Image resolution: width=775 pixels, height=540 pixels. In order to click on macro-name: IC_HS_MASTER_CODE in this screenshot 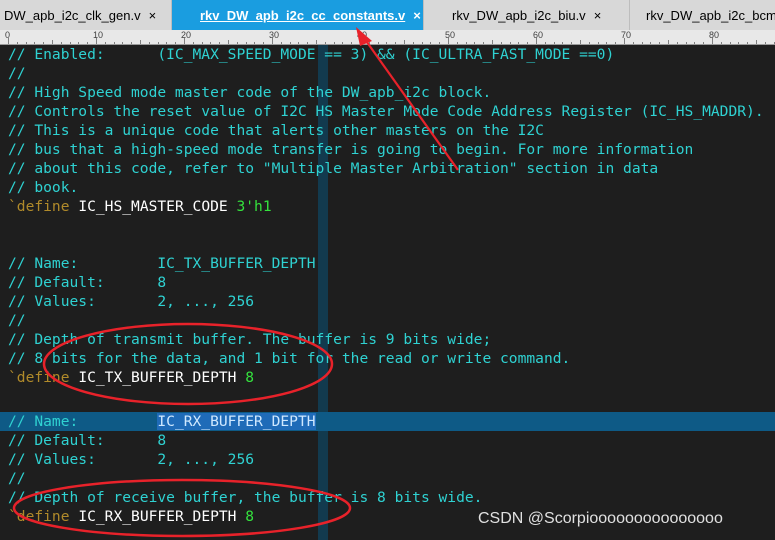, I will do `click(153, 206)`.